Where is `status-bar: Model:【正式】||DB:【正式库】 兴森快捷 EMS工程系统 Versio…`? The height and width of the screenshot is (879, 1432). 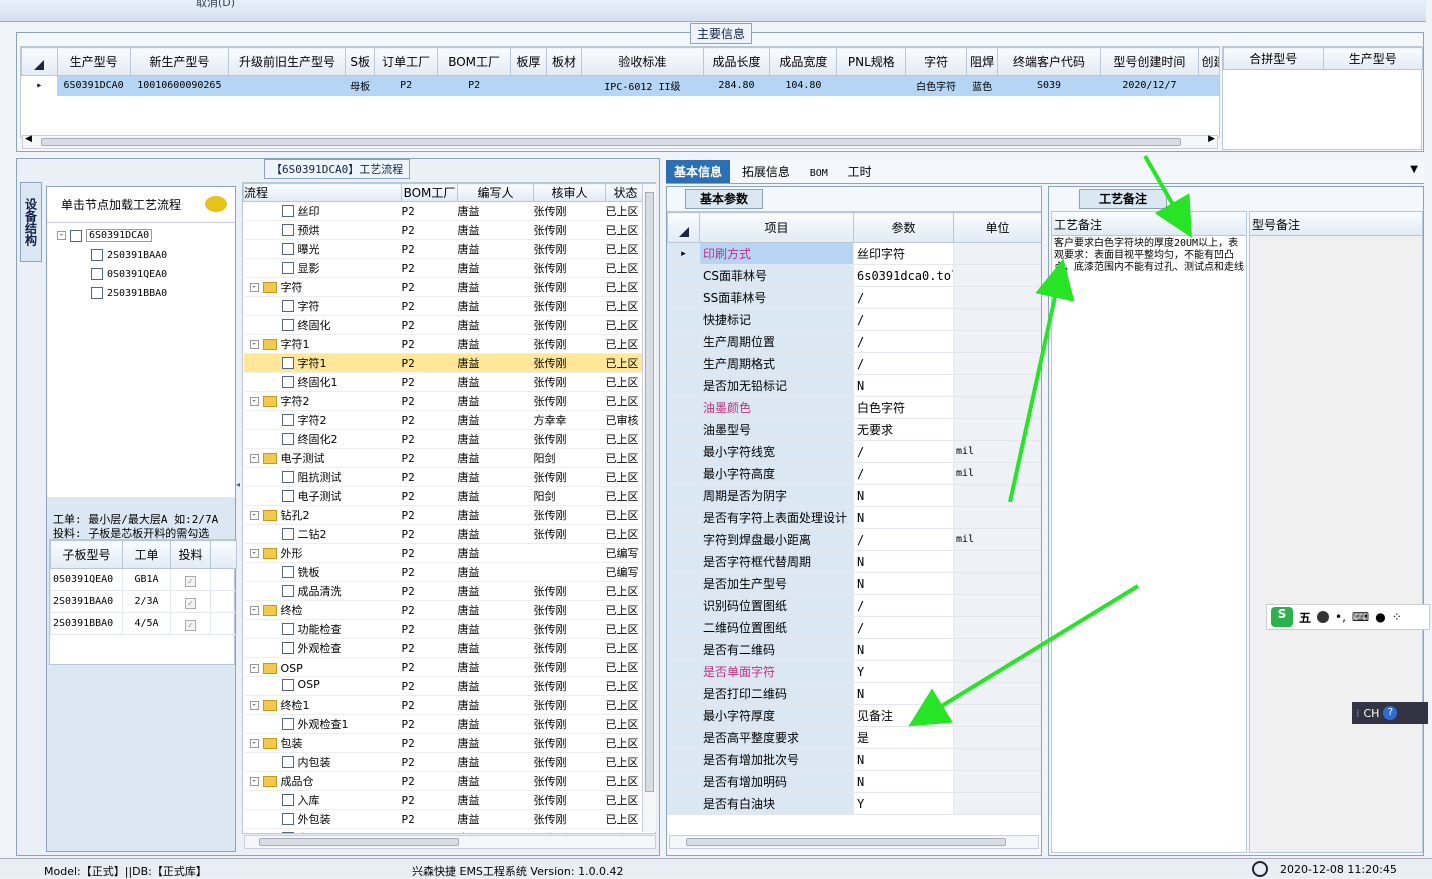
status-bar: Model:【正式】||DB:【正式库】 兴森快捷 EMS工程系统 Versio… is located at coordinates (716, 868).